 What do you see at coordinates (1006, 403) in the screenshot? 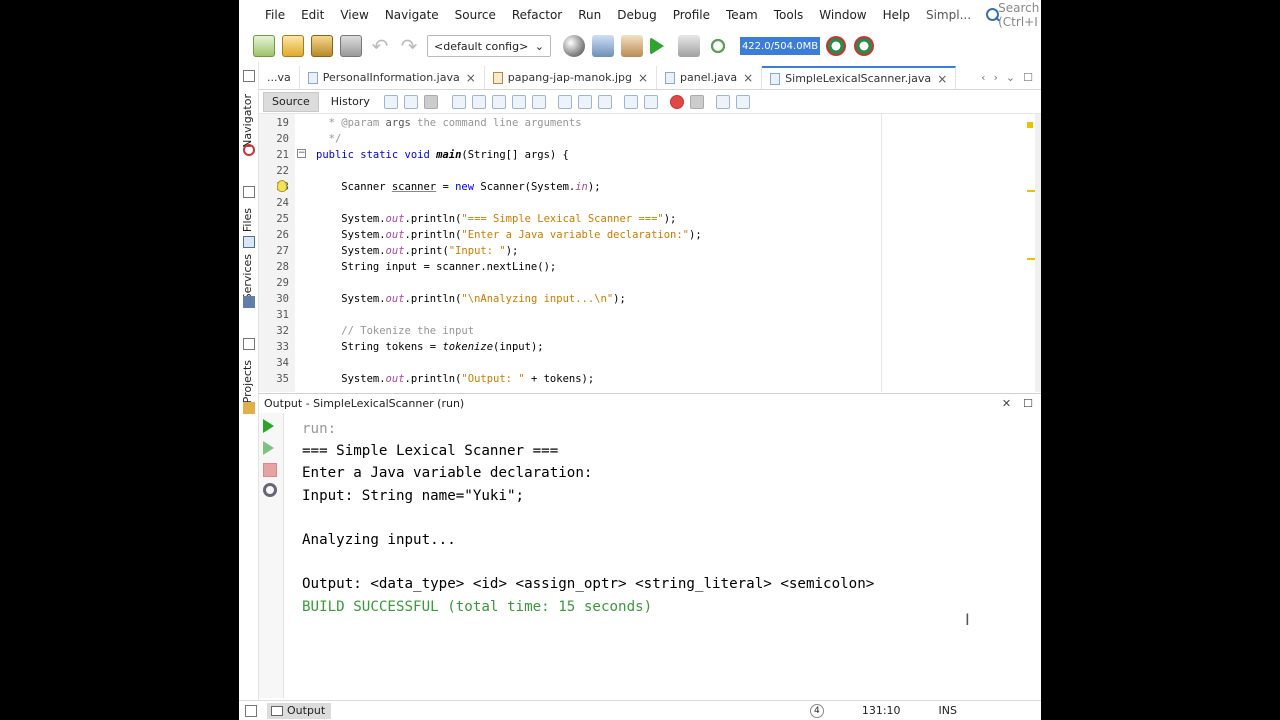
I see `close-output-icon: ✕` at bounding box center [1006, 403].